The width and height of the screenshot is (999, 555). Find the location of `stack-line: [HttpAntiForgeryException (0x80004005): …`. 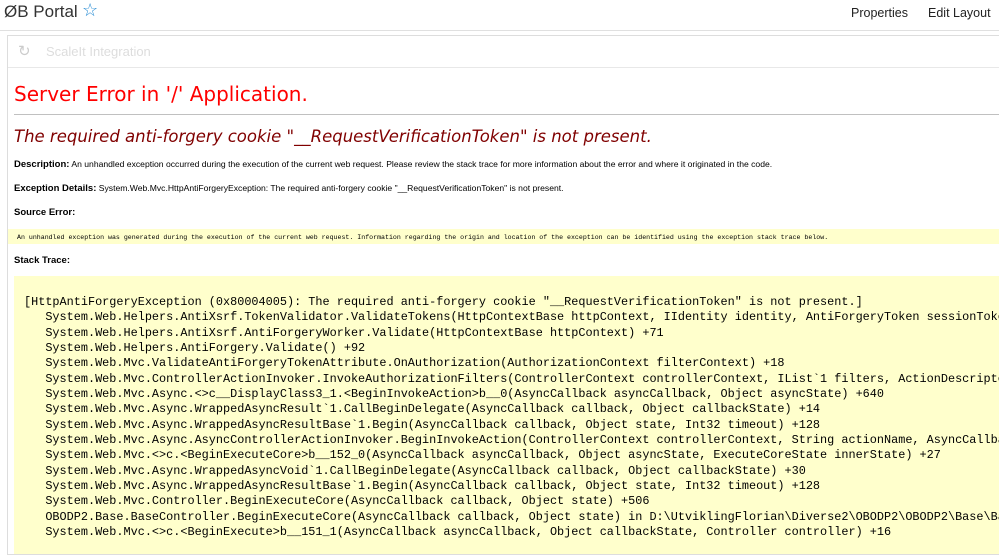

stack-line: [HttpAntiForgeryException (0x80004005): … is located at coordinates (443, 302).